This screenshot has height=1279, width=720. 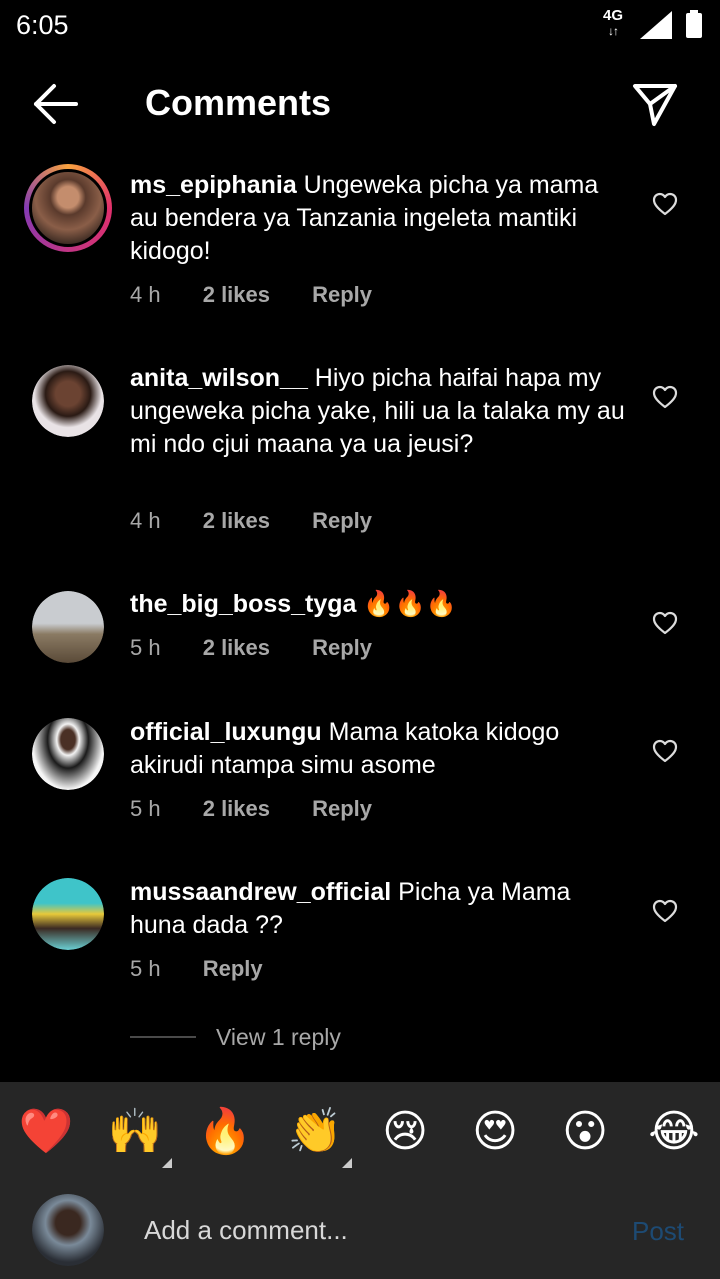 I want to click on emoji-clapping-button: 👏, so click(x=315, y=1132).